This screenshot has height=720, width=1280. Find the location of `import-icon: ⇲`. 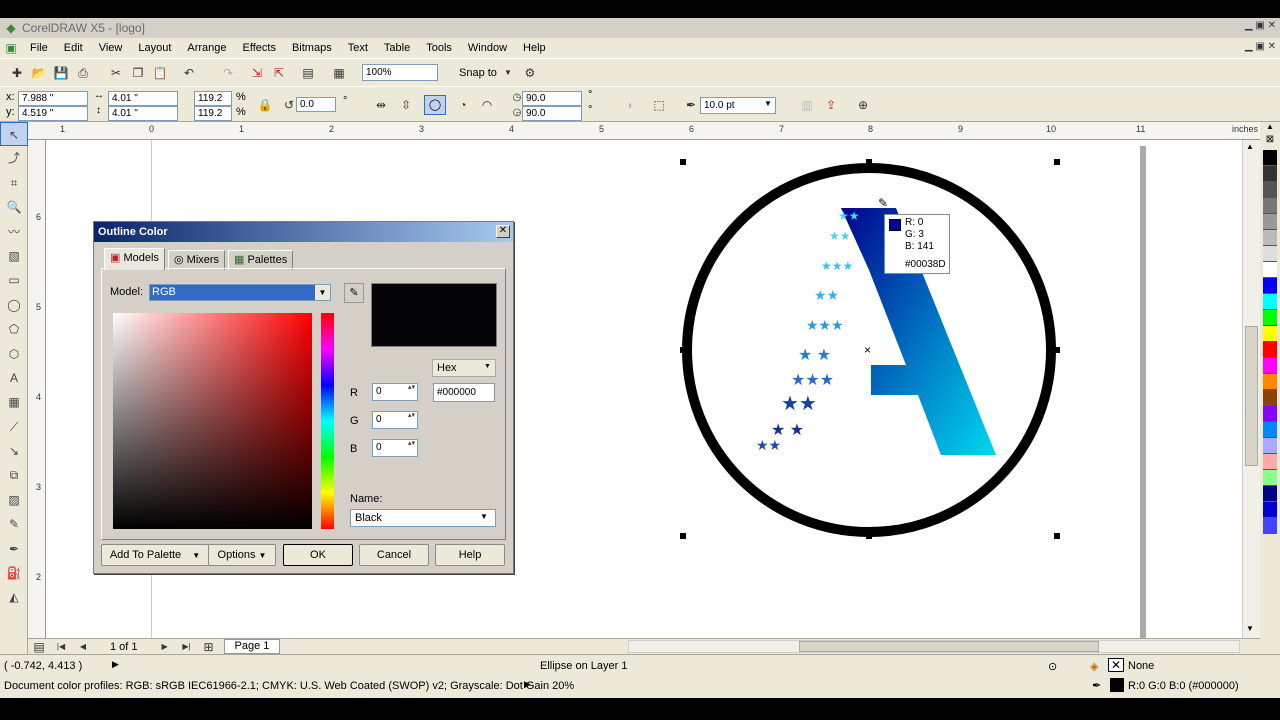

import-icon: ⇲ is located at coordinates (257, 73).